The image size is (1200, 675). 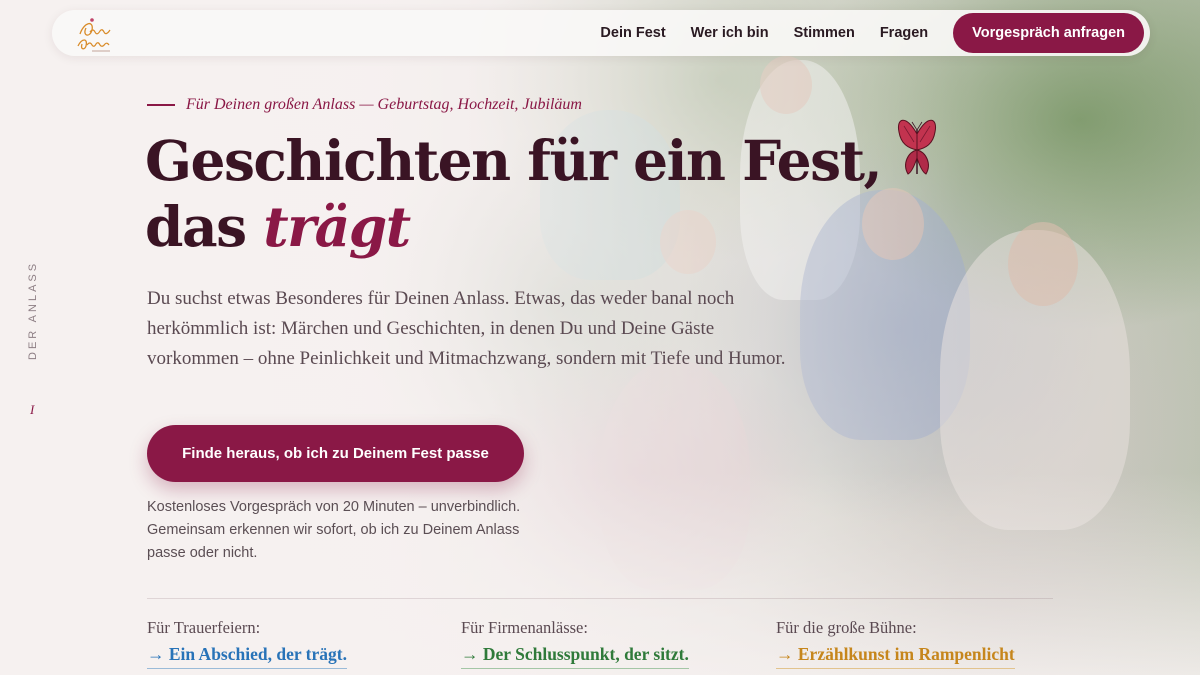 What do you see at coordinates (337, 226) in the screenshot?
I see `headline-accent-word: trägt` at bounding box center [337, 226].